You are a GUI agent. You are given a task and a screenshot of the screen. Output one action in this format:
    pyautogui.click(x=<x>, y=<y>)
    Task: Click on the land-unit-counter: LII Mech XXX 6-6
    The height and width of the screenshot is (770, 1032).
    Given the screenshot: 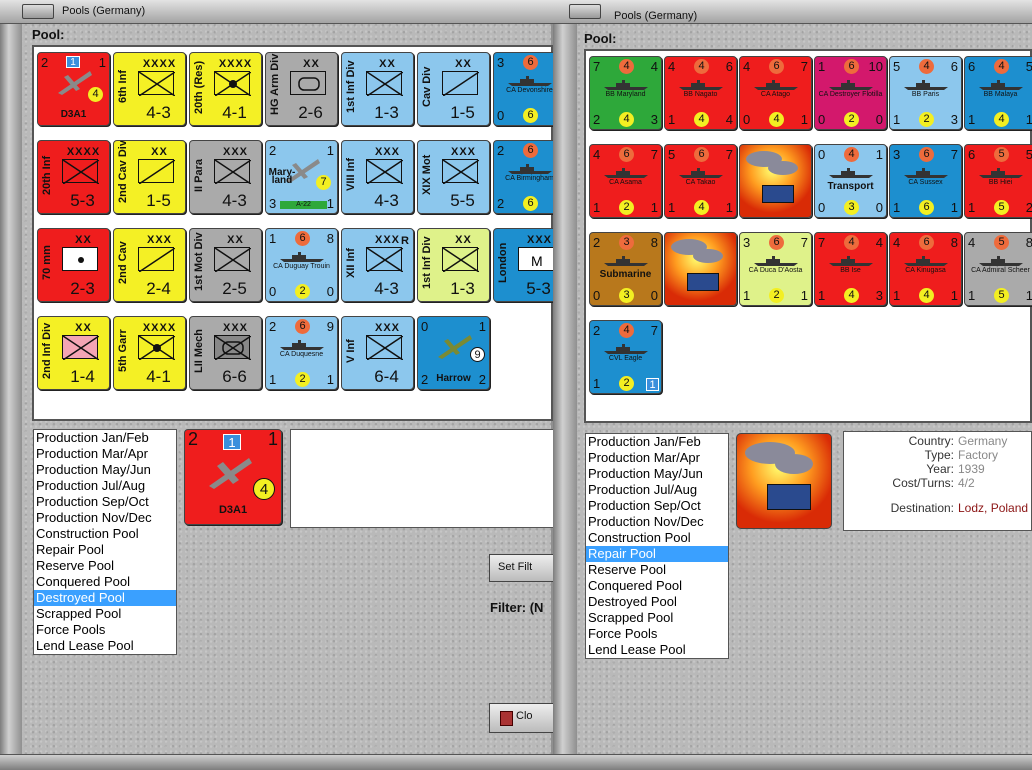 What is the action you would take?
    pyautogui.click(x=225, y=353)
    